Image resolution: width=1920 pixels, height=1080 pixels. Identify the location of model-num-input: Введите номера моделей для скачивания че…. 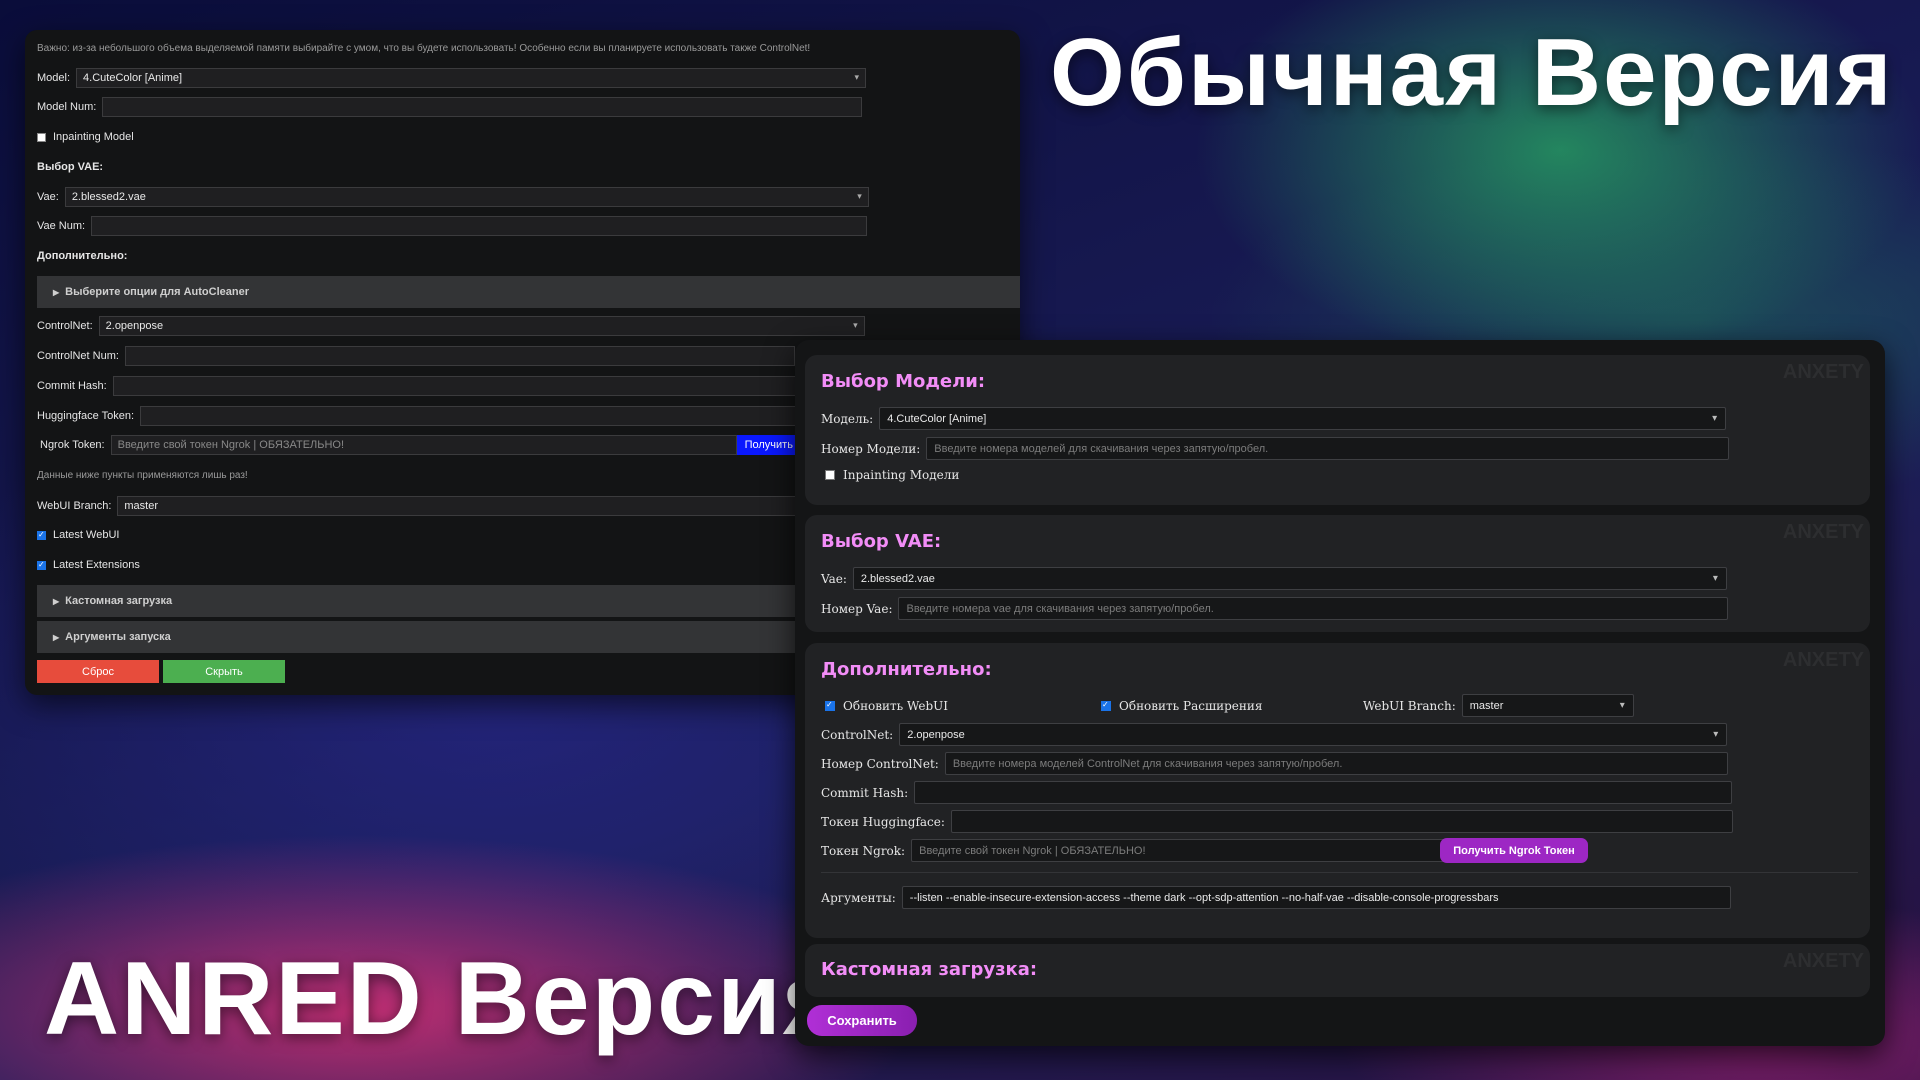
(1328, 448).